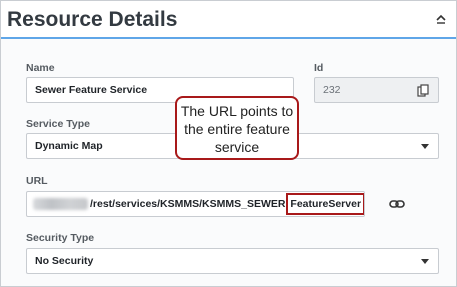 This screenshot has width=457, height=287. What do you see at coordinates (232, 261) in the screenshot?
I see `security-type-select: No Security` at bounding box center [232, 261].